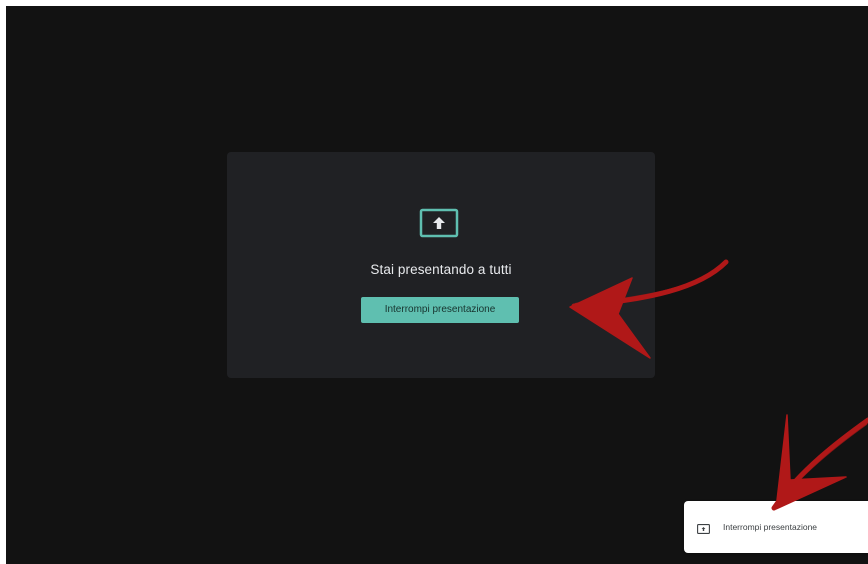 The image size is (868, 564). What do you see at coordinates (440, 310) in the screenshot?
I see `stop-presenting-button: Interrompi presentazione` at bounding box center [440, 310].